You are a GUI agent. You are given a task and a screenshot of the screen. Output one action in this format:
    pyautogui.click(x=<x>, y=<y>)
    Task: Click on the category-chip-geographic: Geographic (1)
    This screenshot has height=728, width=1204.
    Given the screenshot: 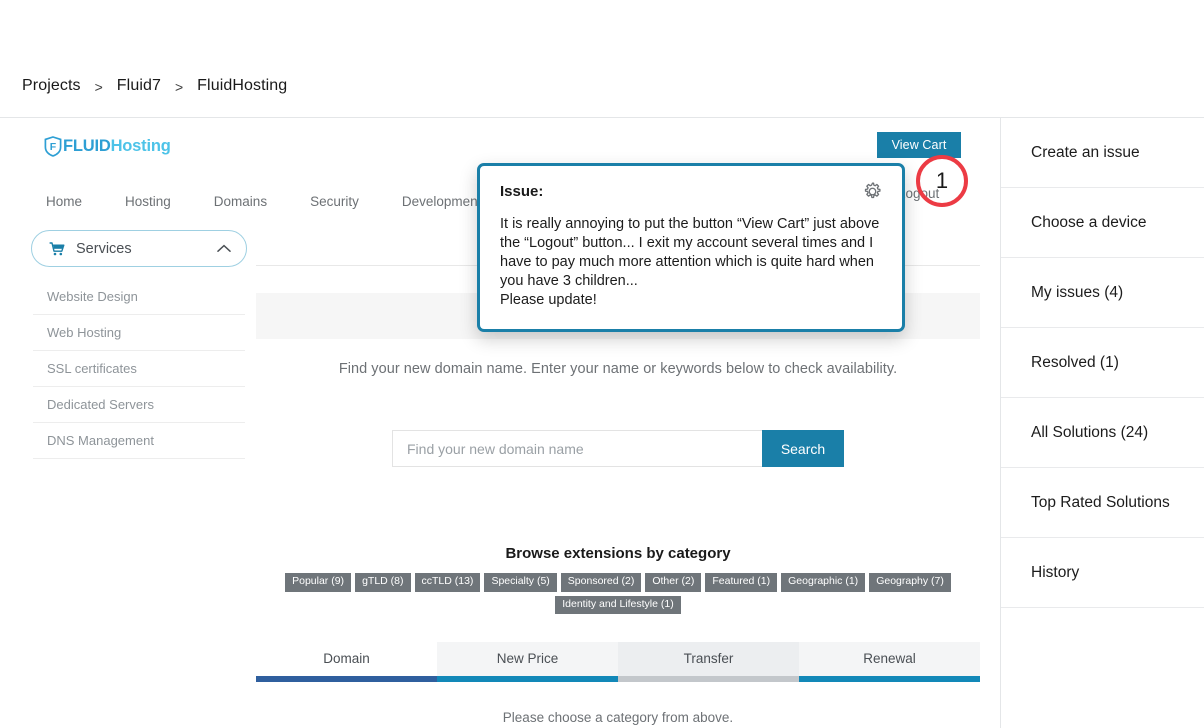 What is the action you would take?
    pyautogui.click(x=823, y=582)
    